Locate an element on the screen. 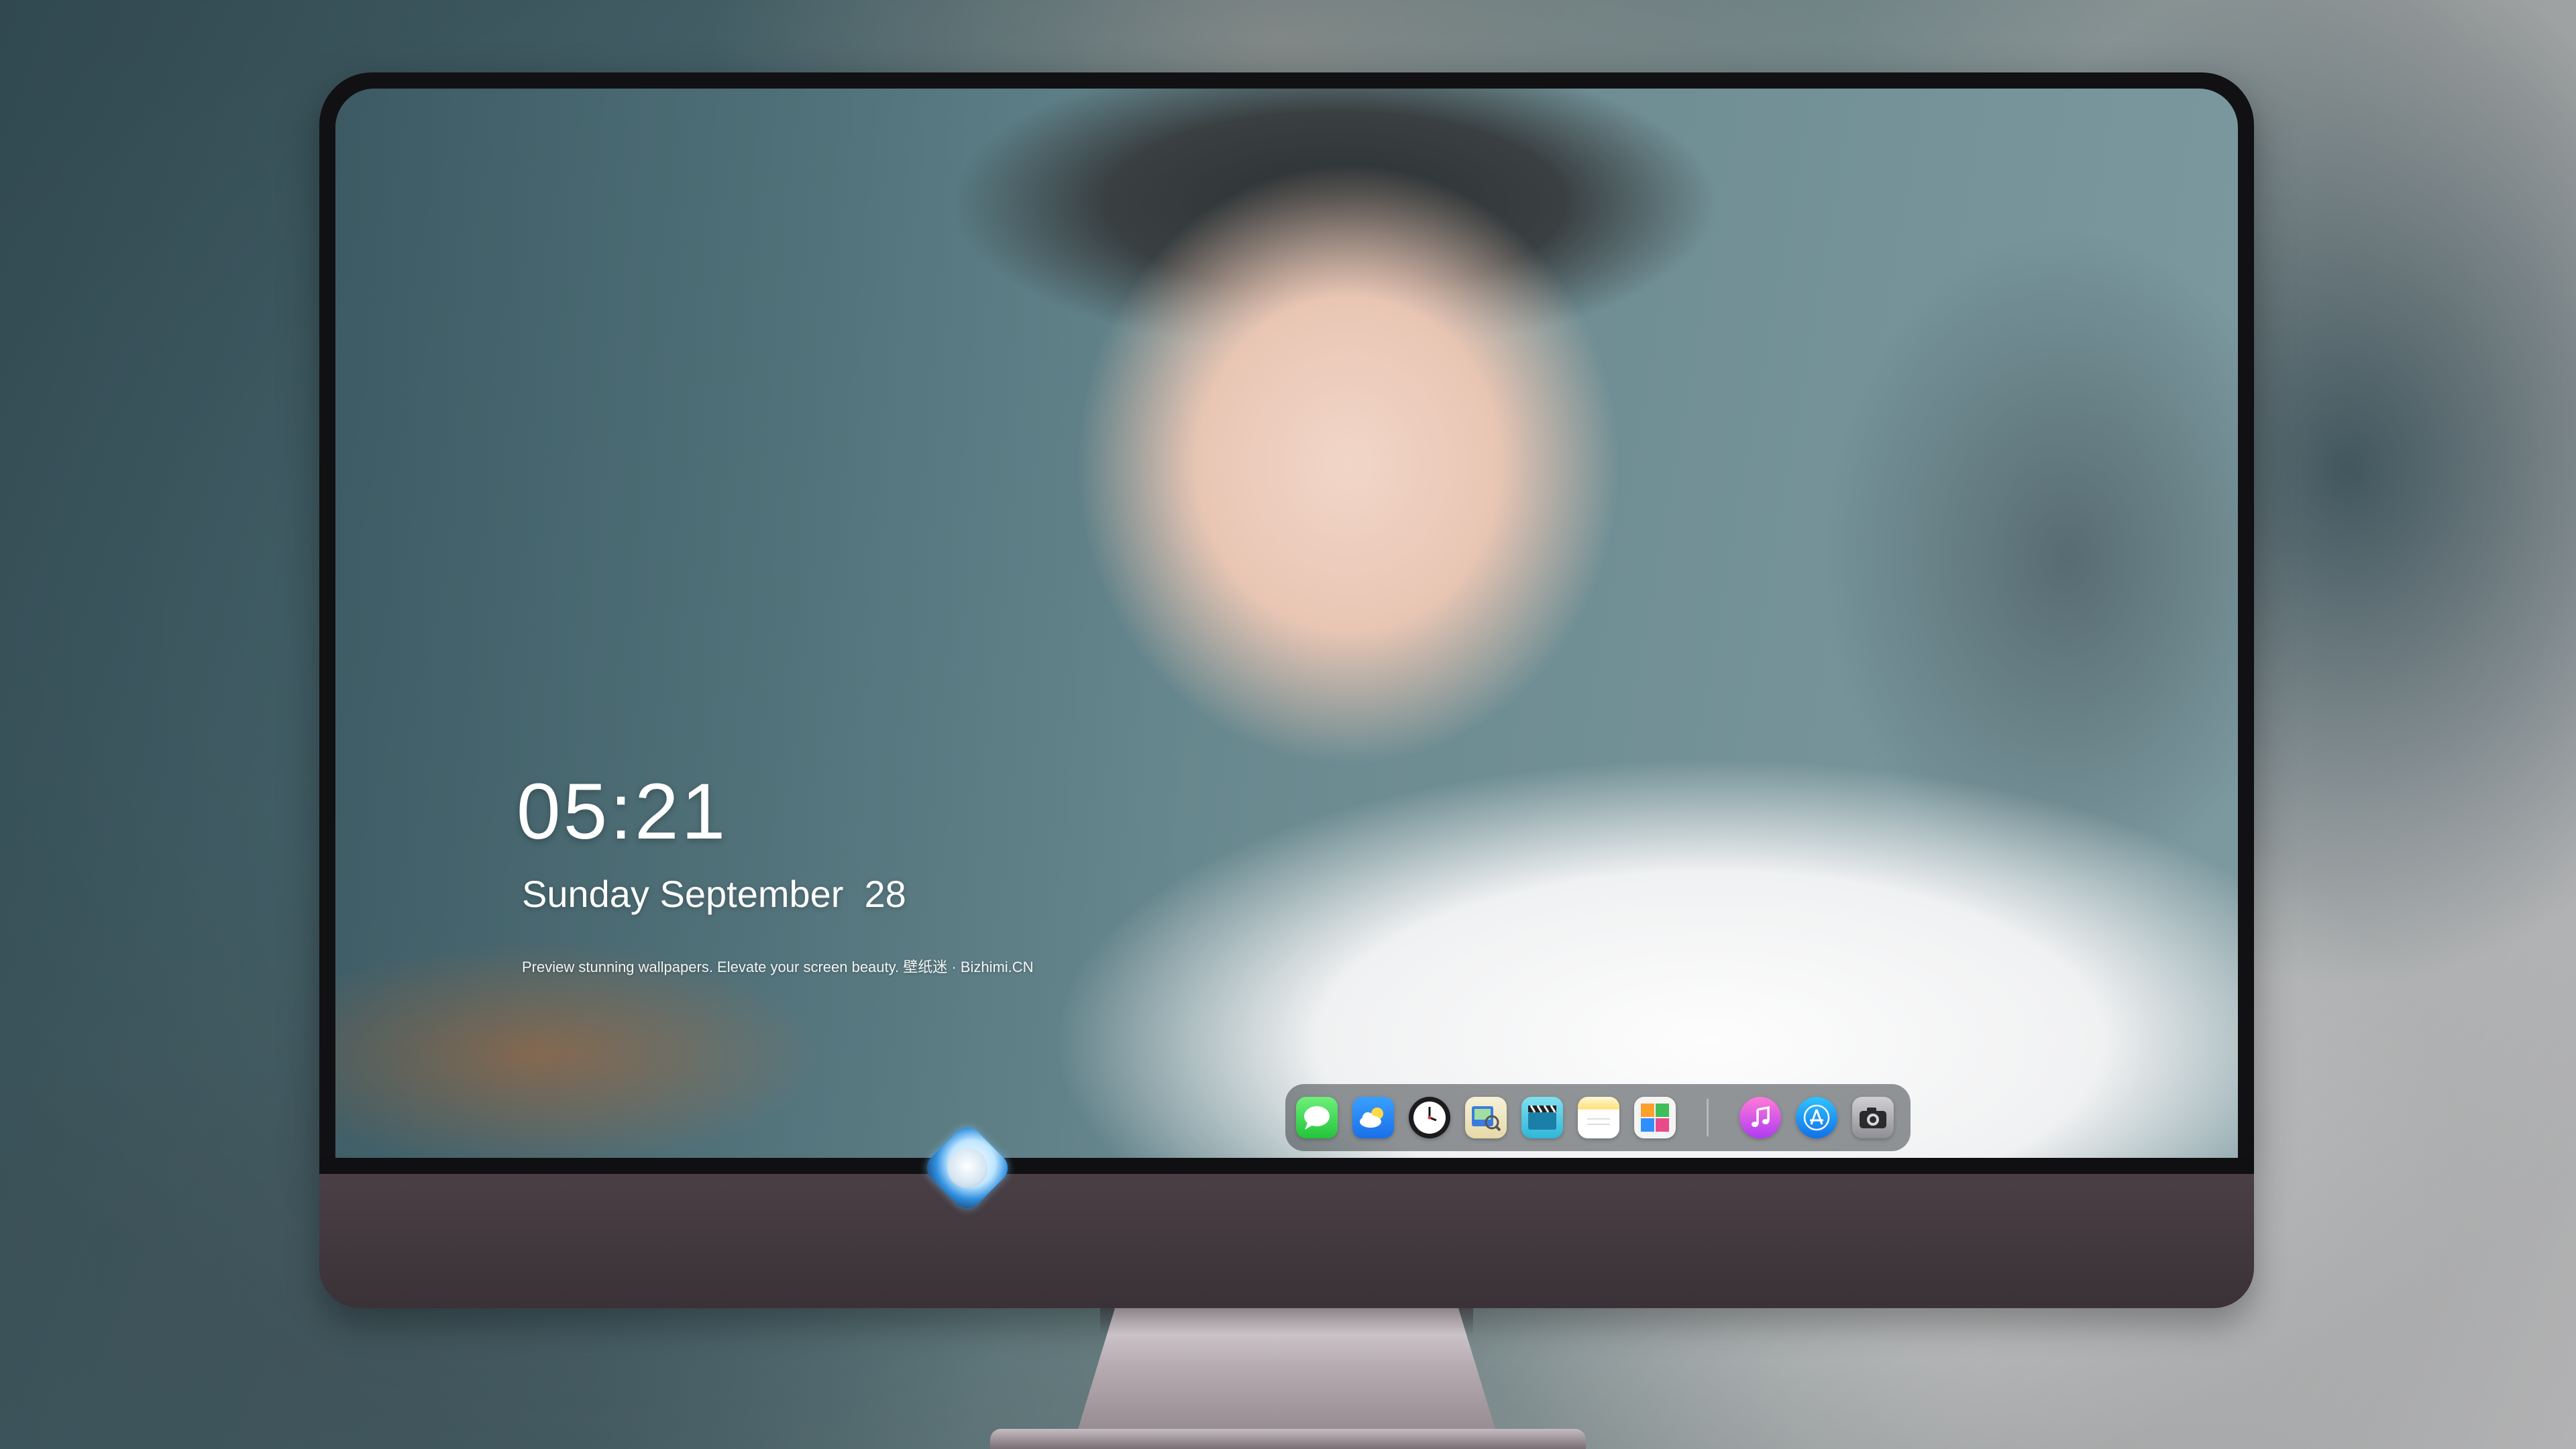 The width and height of the screenshot is (2576, 1449). weather-icon is located at coordinates (1373, 1117).